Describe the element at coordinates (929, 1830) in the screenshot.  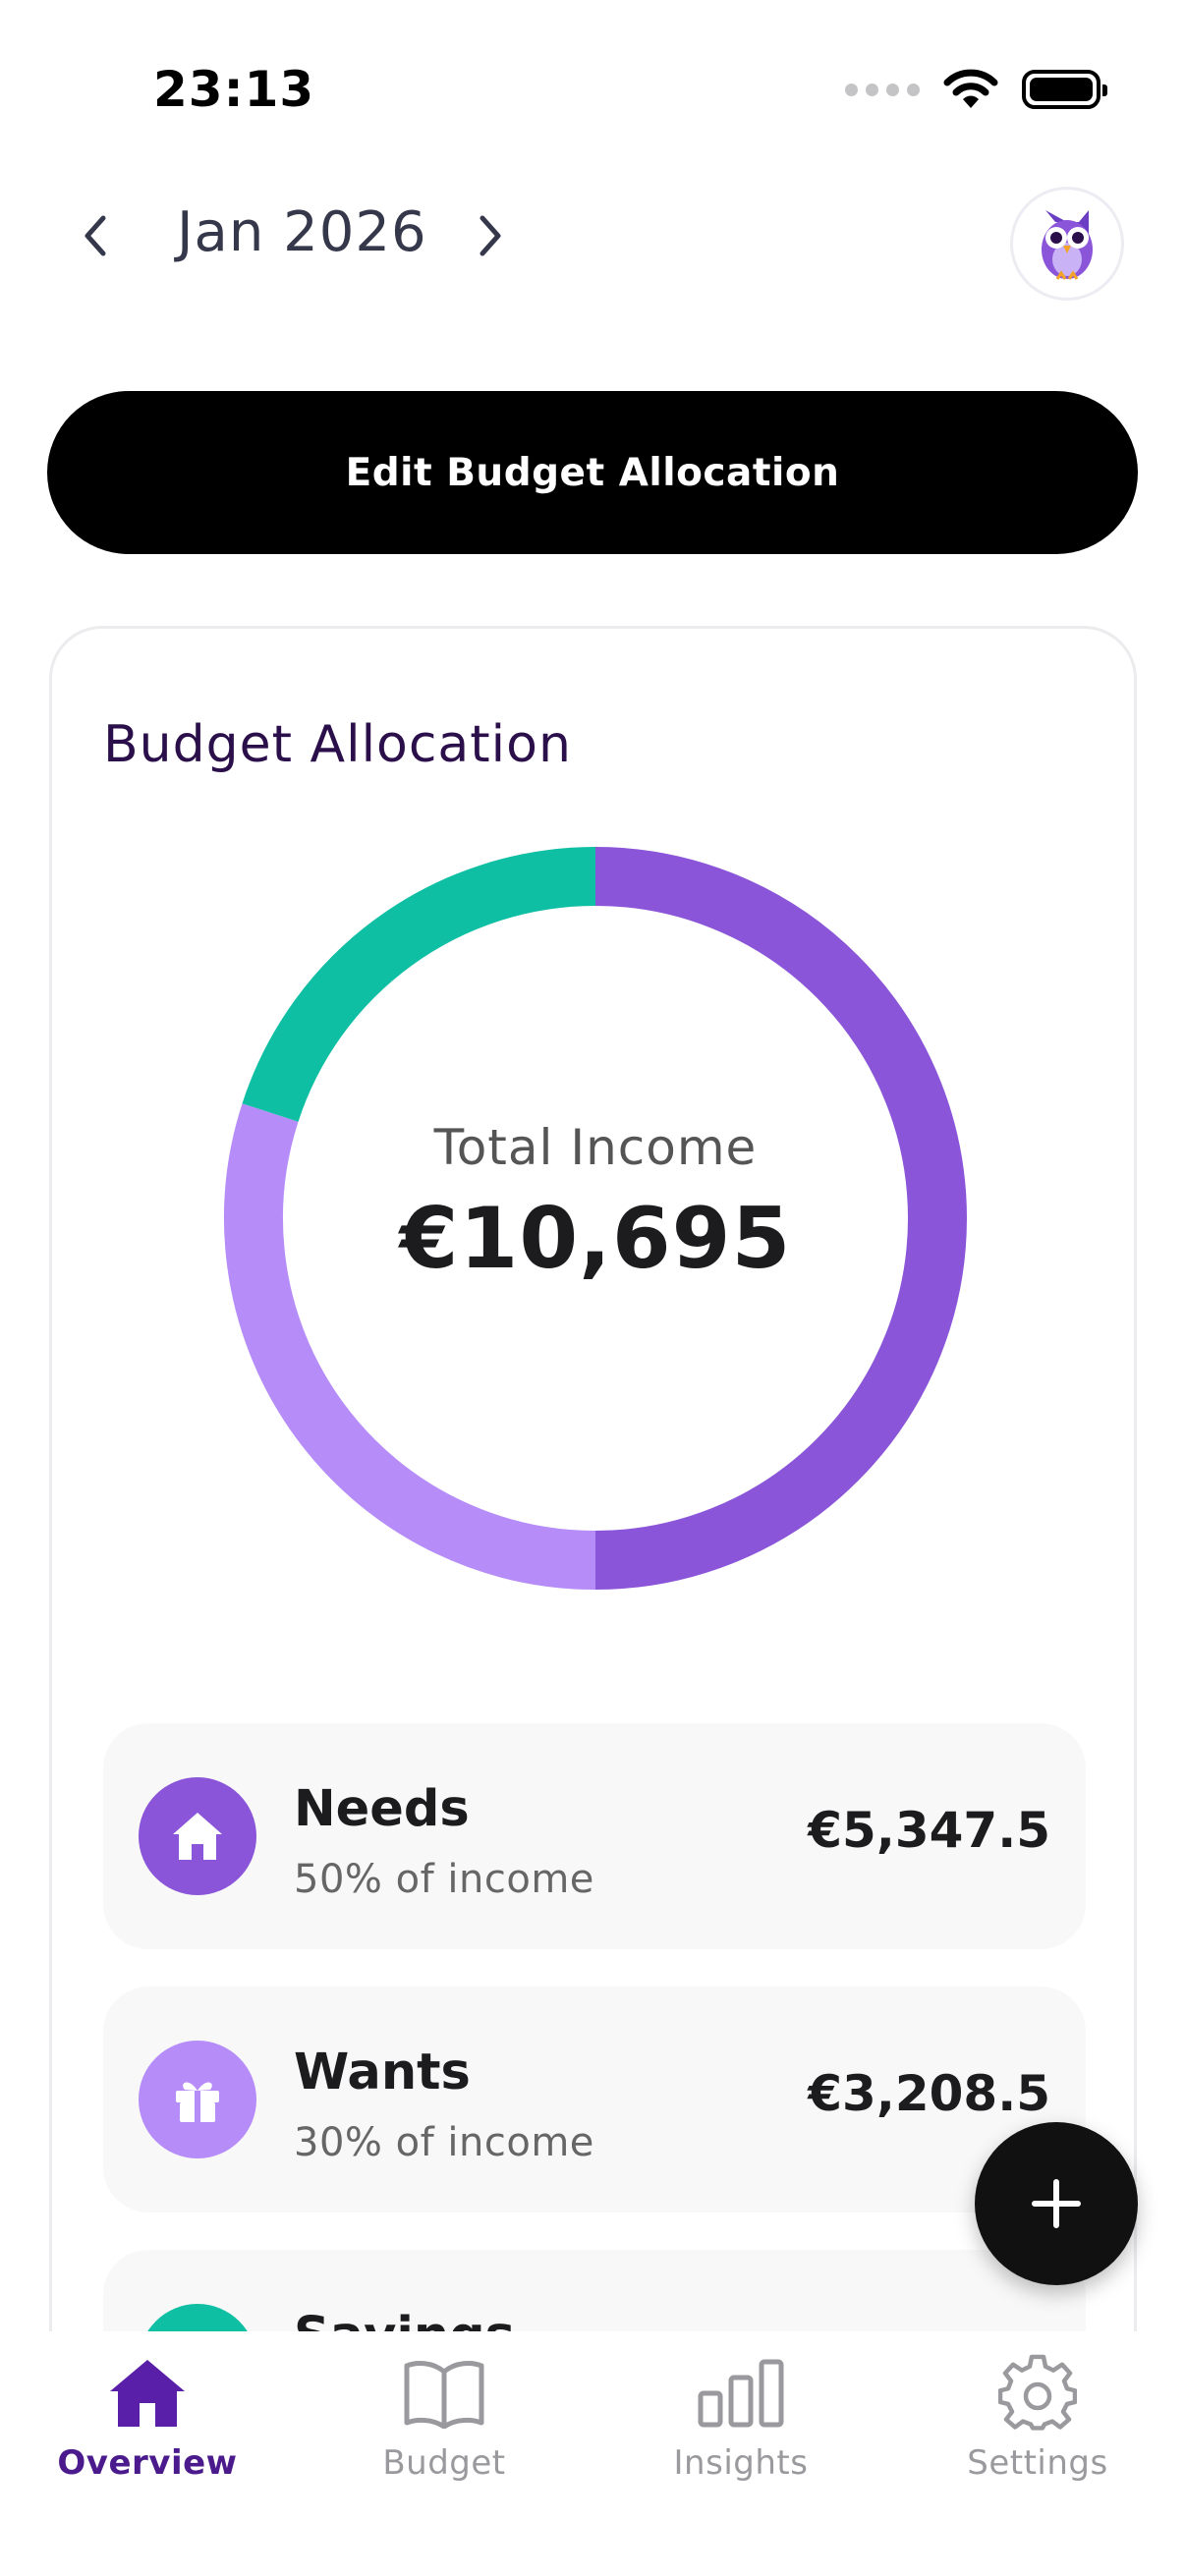
I see `category-amount: €5,347.5` at that location.